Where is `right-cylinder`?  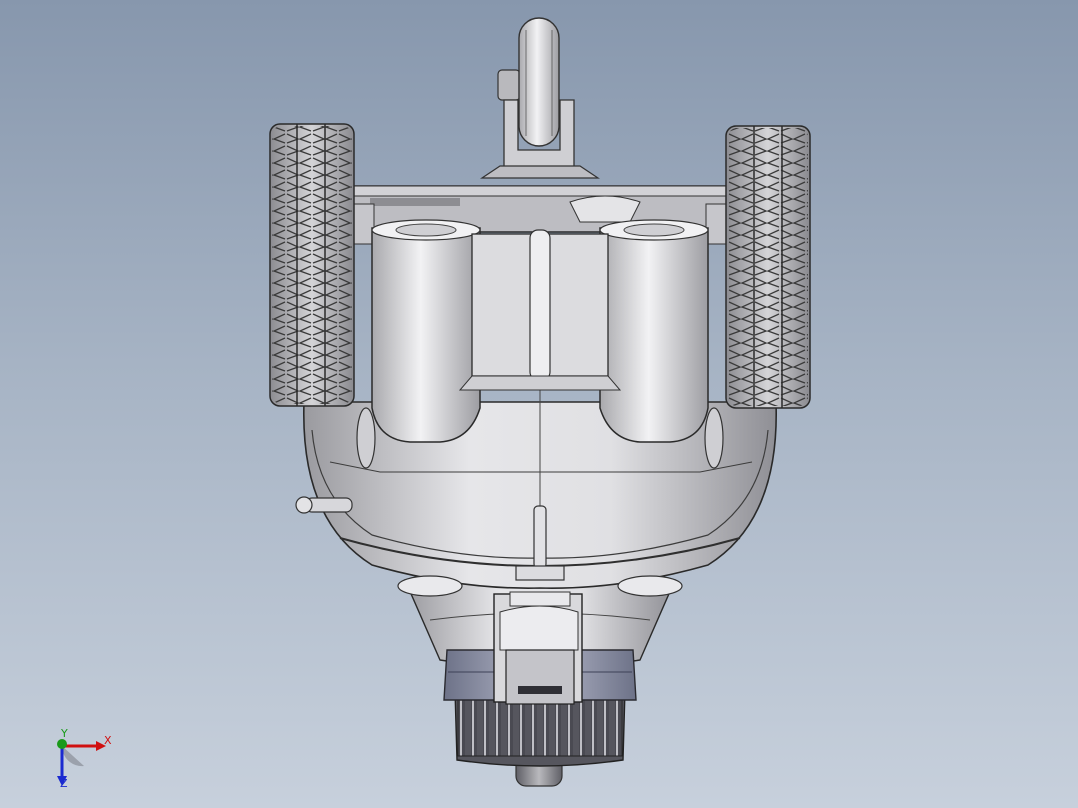 right-cylinder is located at coordinates (654, 331).